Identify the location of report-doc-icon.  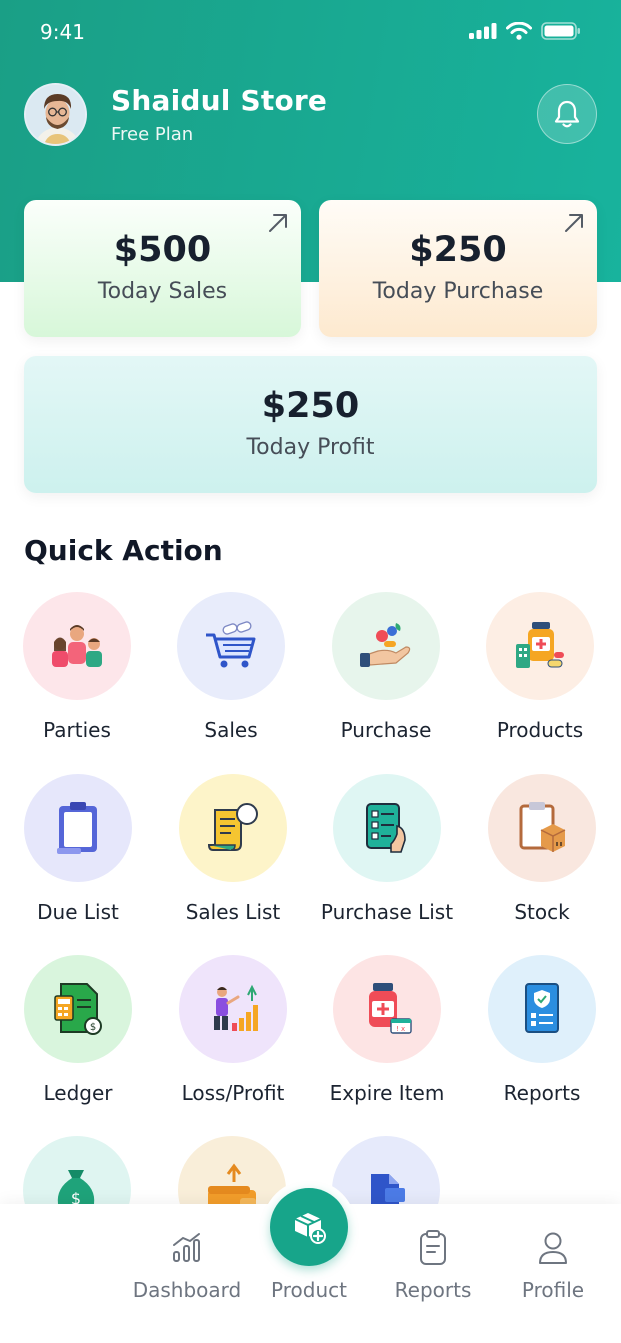
(542, 1008).